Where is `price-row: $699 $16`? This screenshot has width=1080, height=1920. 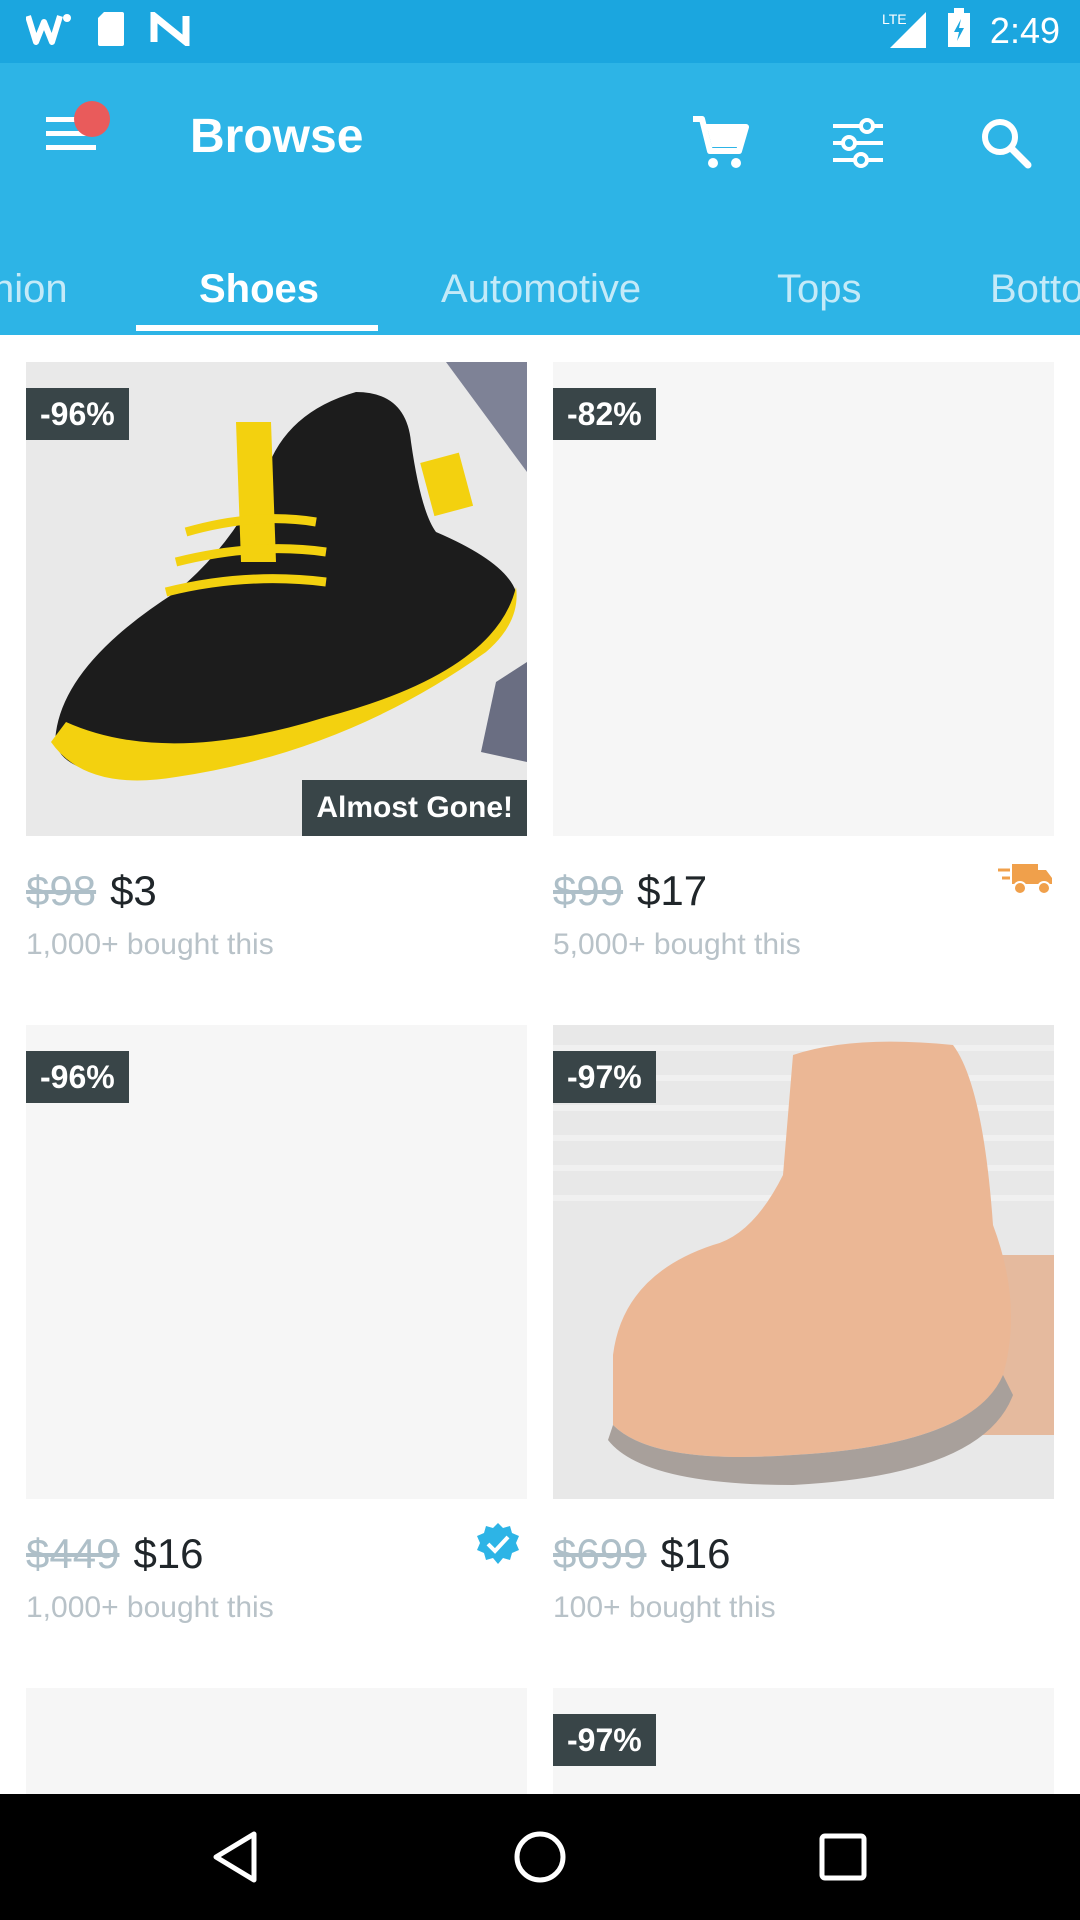
price-row: $699 $16 is located at coordinates (642, 1554).